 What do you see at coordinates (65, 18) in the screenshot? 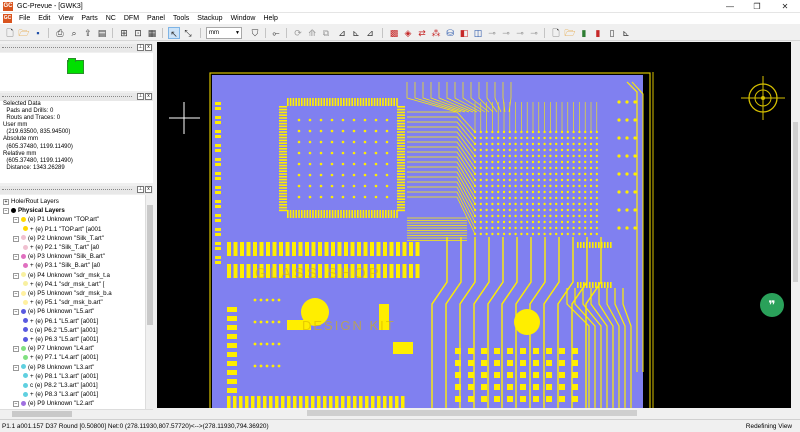
I see `menu-view: View` at bounding box center [65, 18].